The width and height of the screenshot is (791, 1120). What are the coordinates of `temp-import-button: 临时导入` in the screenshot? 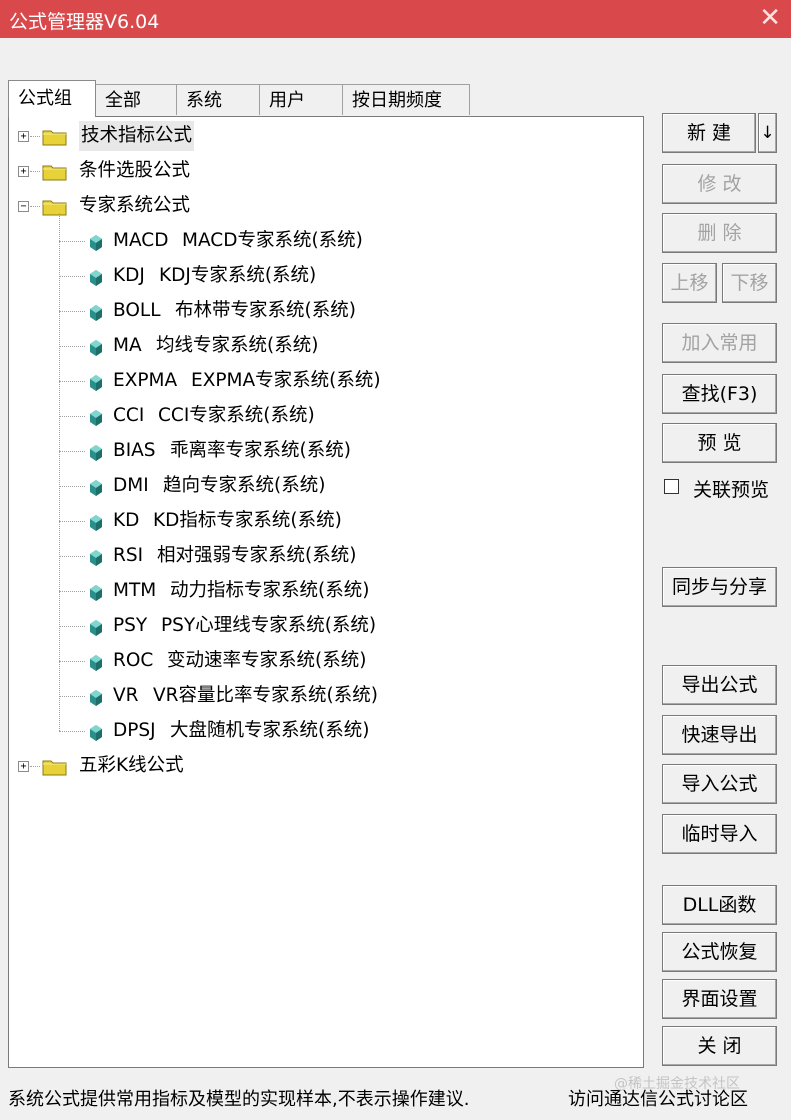 It's located at (719, 834).